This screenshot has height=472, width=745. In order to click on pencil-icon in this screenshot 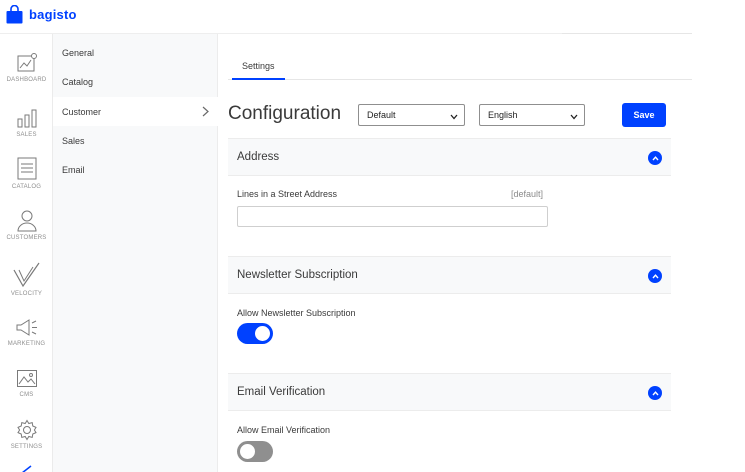, I will do `click(26, 468)`.